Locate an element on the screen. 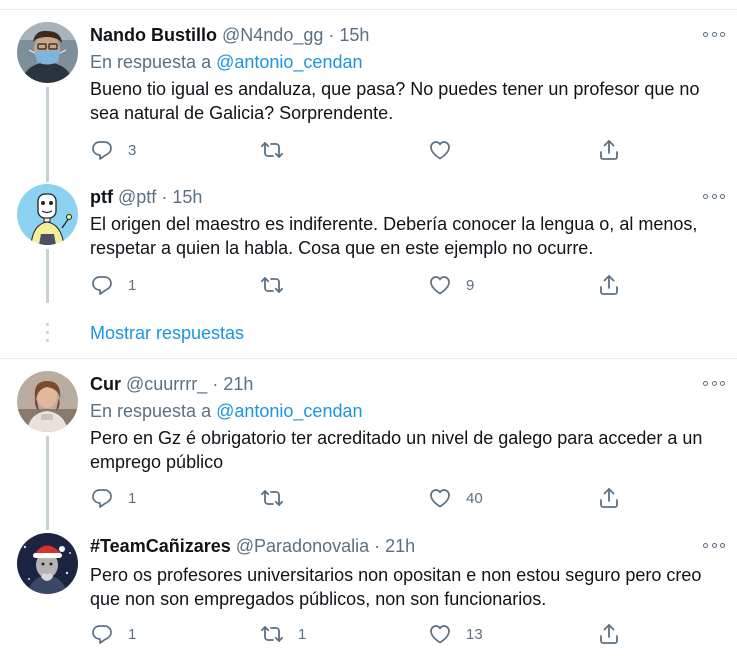 The image size is (737, 669). like-count: 40 is located at coordinates (474, 498).